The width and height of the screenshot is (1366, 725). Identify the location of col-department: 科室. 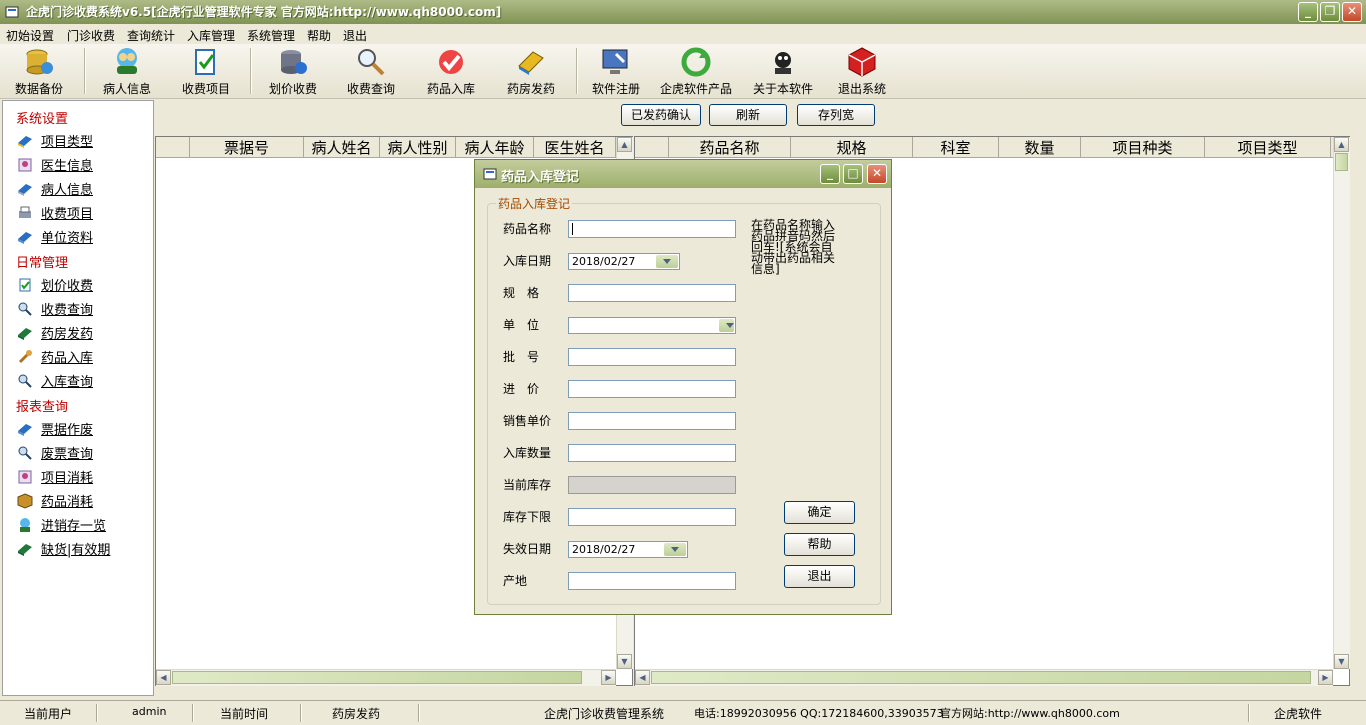
(956, 147).